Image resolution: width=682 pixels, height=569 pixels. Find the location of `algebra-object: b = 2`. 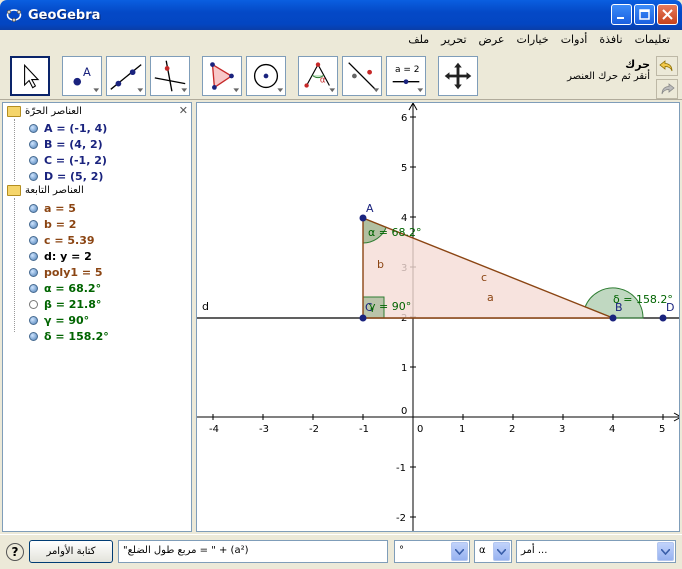

algebra-object: b = 2 is located at coordinates (52, 224).